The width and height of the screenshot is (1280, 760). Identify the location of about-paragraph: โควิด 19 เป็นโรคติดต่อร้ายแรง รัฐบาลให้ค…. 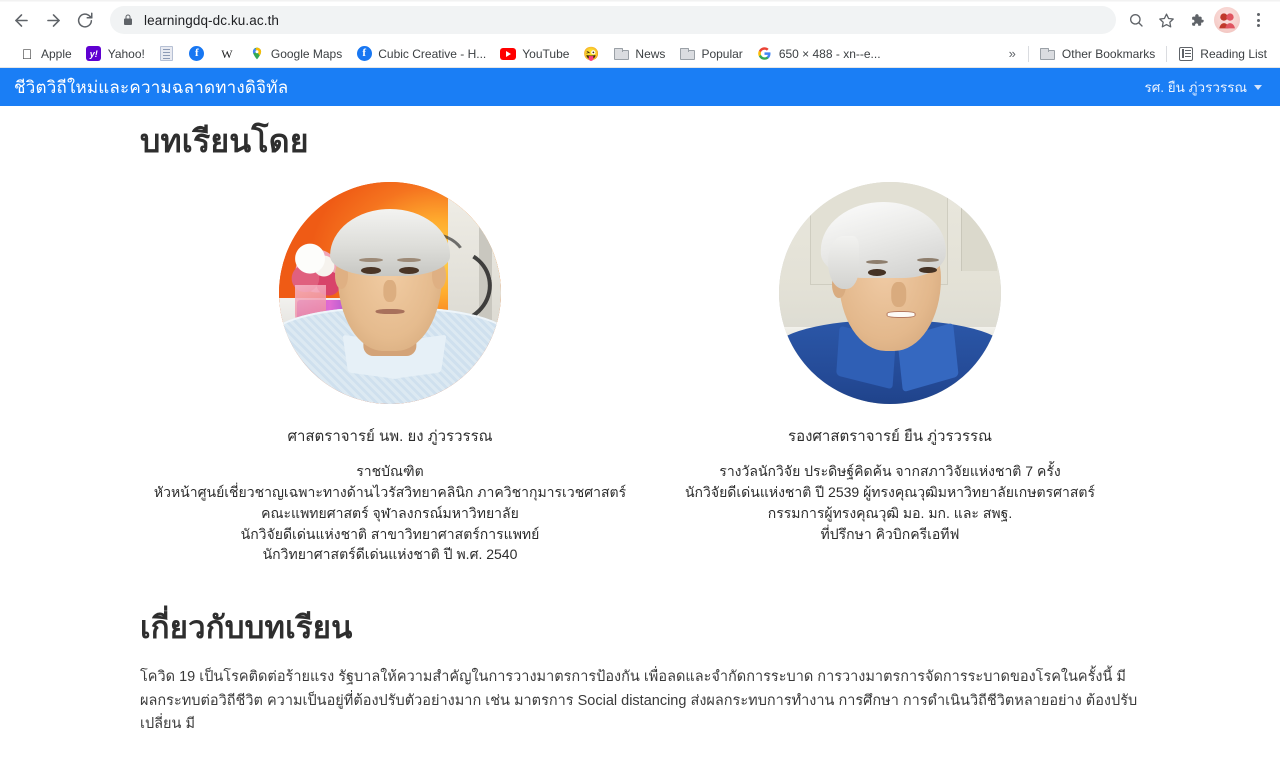
(639, 701).